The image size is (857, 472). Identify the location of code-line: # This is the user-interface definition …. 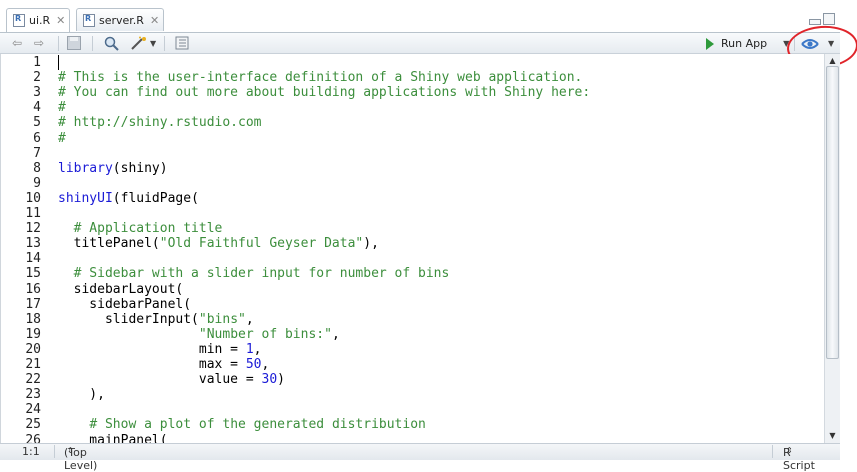
(320, 77).